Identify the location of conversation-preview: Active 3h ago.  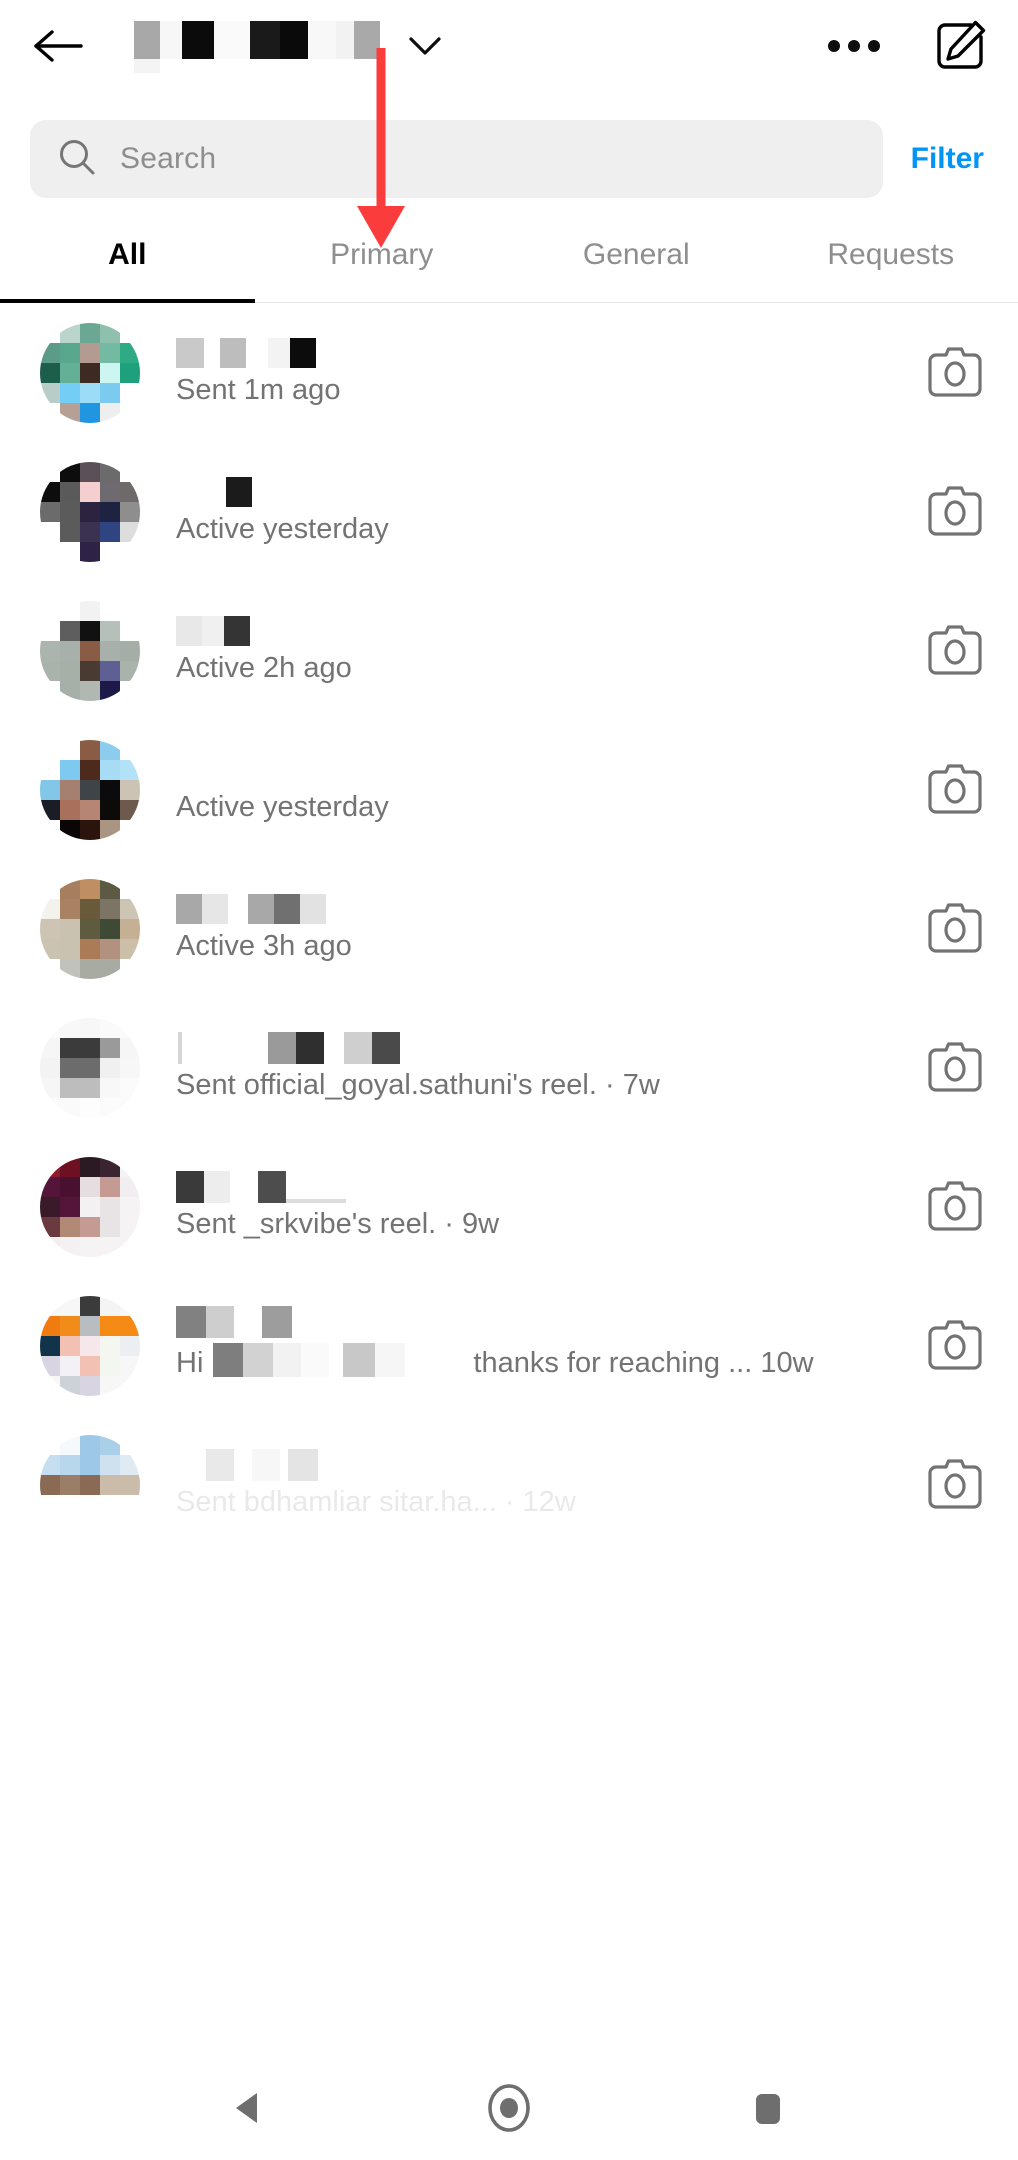
(264, 946).